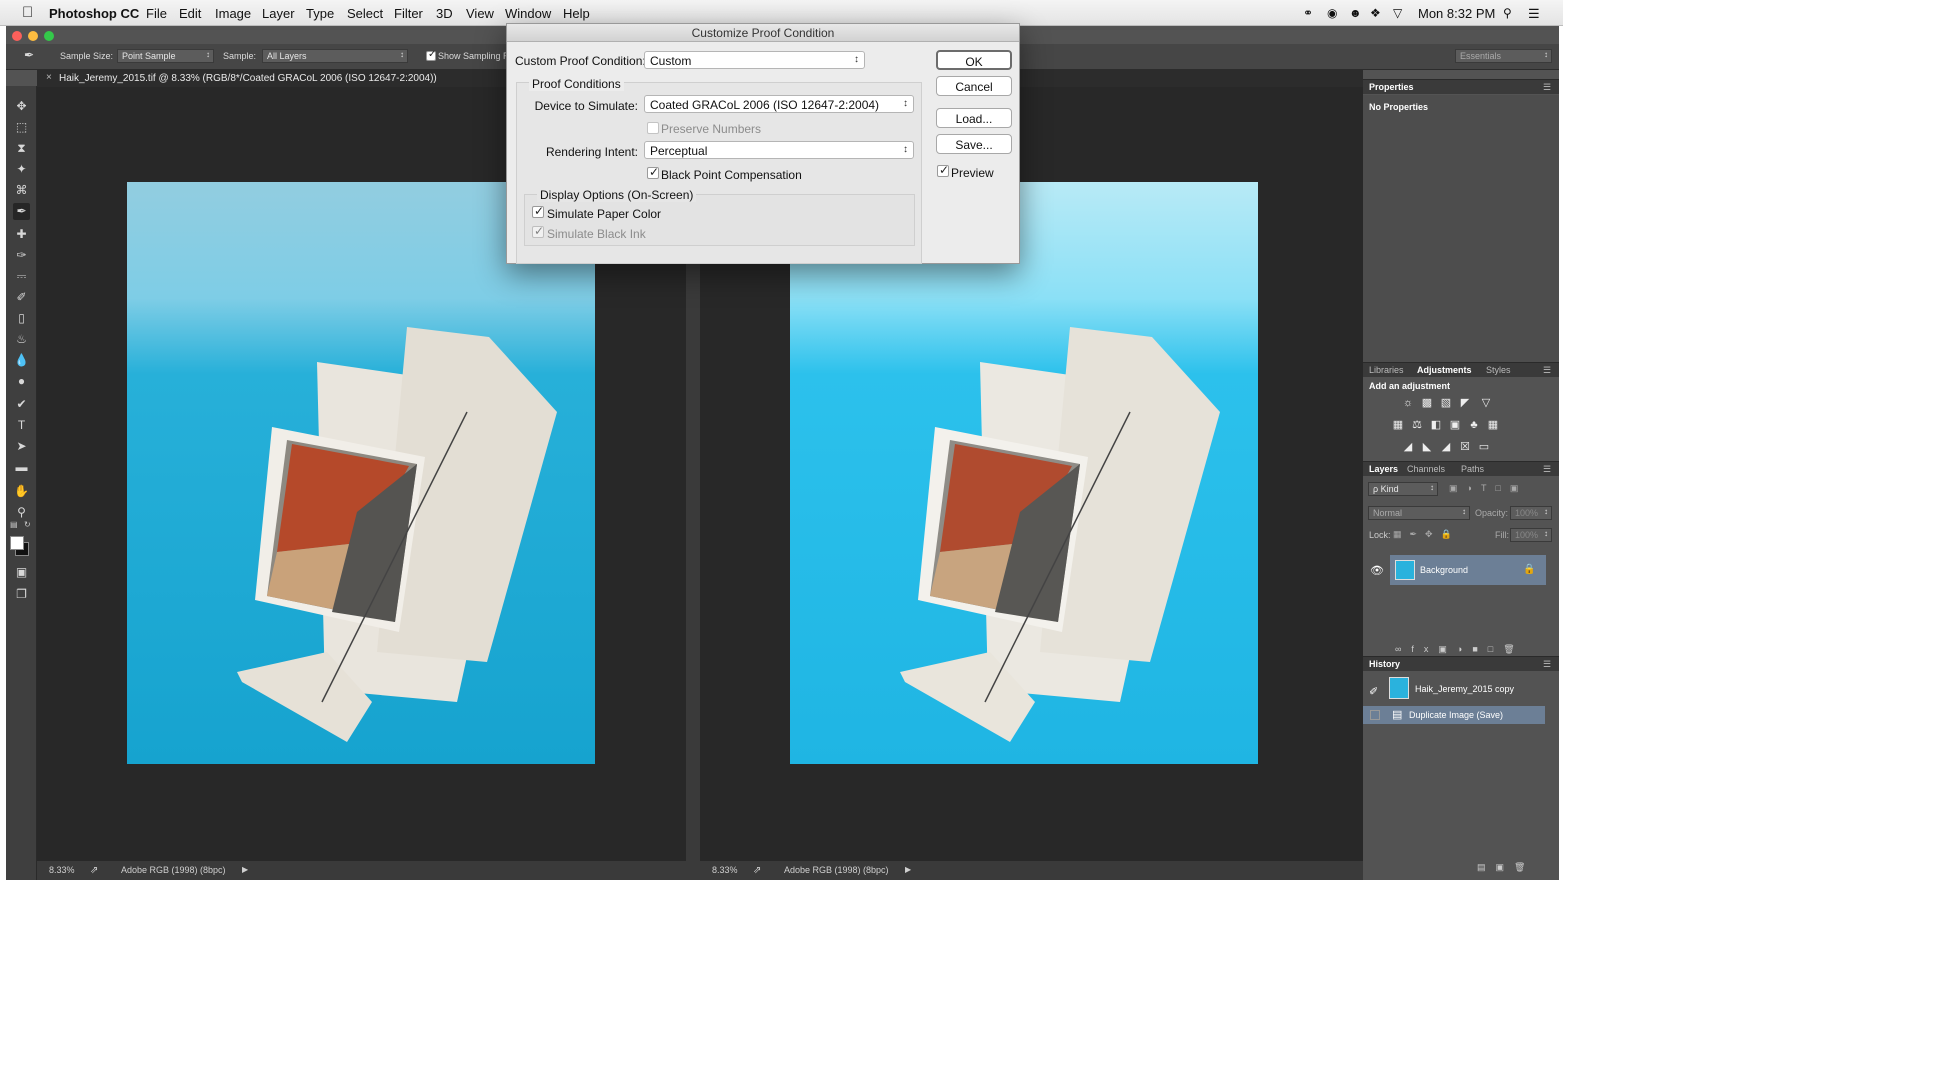  I want to click on sample-select: All Layers, so click(335, 56).